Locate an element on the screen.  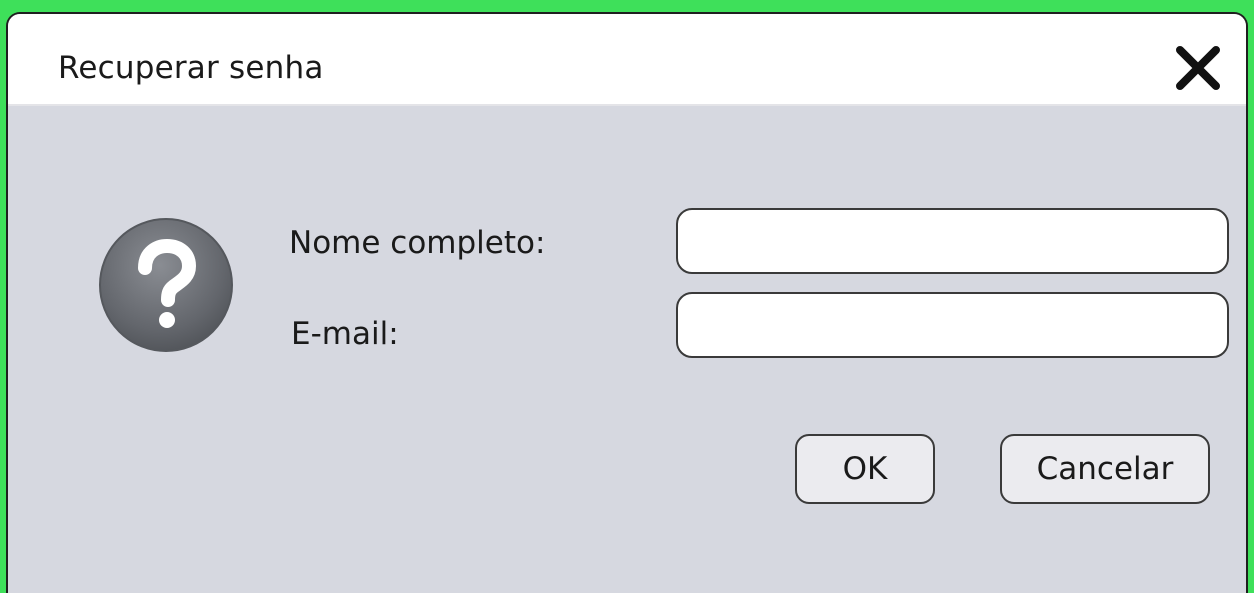
email-input is located at coordinates (952, 325).